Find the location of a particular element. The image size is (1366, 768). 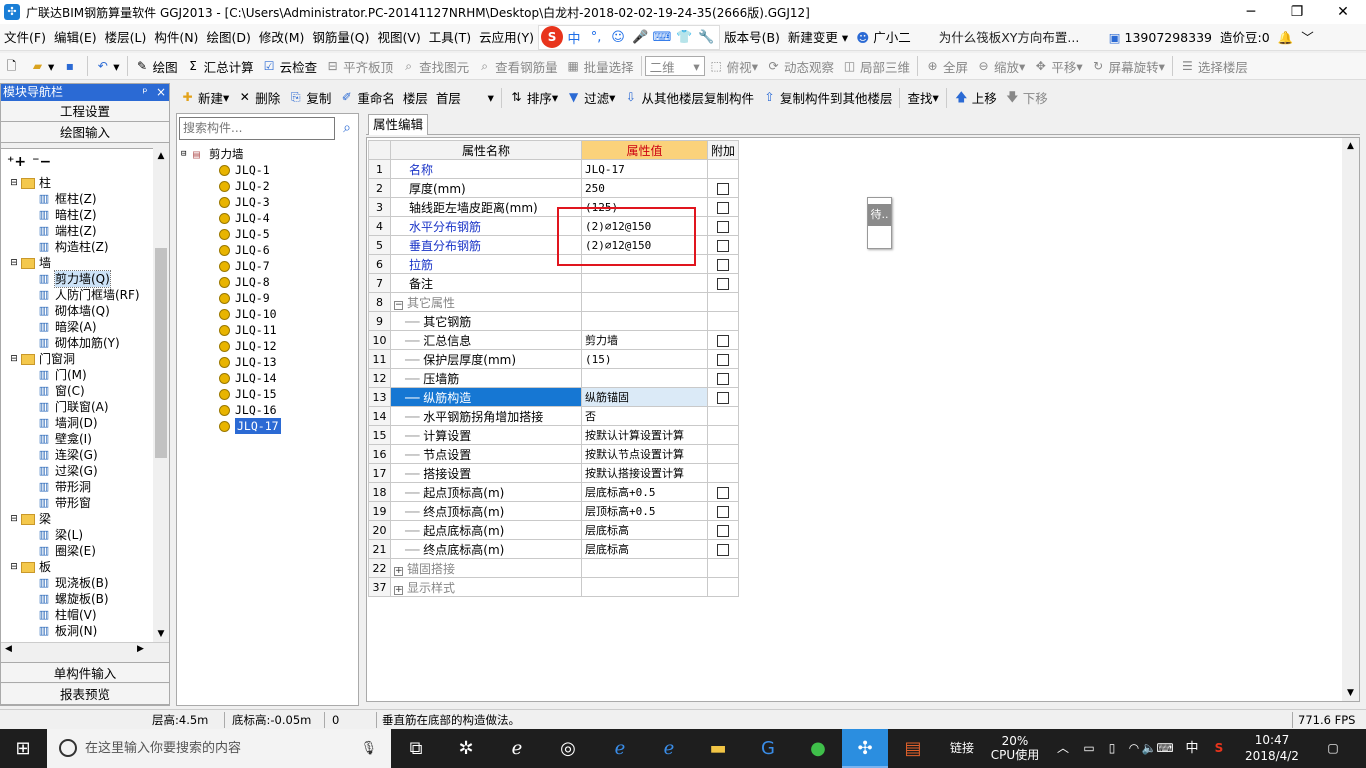

nav-item: ▥ 门联窗(A) is located at coordinates (85, 407).